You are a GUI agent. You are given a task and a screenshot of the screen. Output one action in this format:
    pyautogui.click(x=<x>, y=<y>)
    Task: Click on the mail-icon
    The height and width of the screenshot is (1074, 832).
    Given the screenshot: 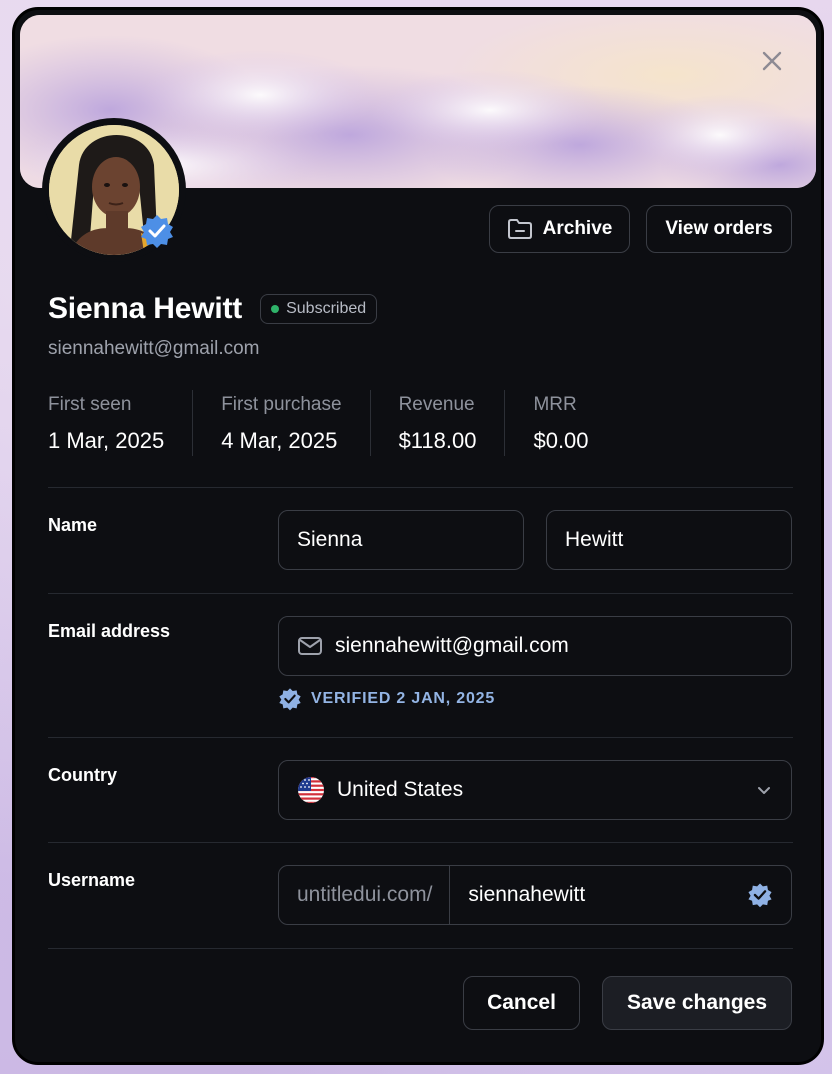 What is the action you would take?
    pyautogui.click(x=310, y=646)
    